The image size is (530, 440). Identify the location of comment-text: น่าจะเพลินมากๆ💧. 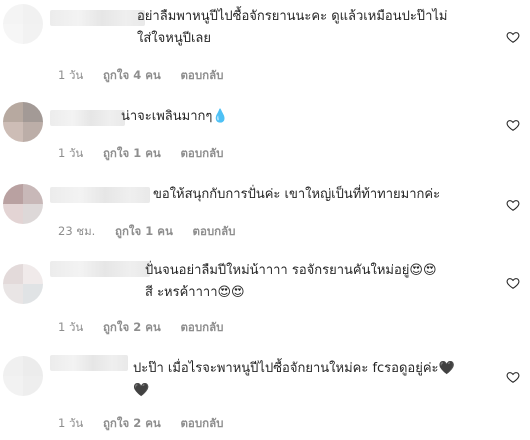
(175, 116).